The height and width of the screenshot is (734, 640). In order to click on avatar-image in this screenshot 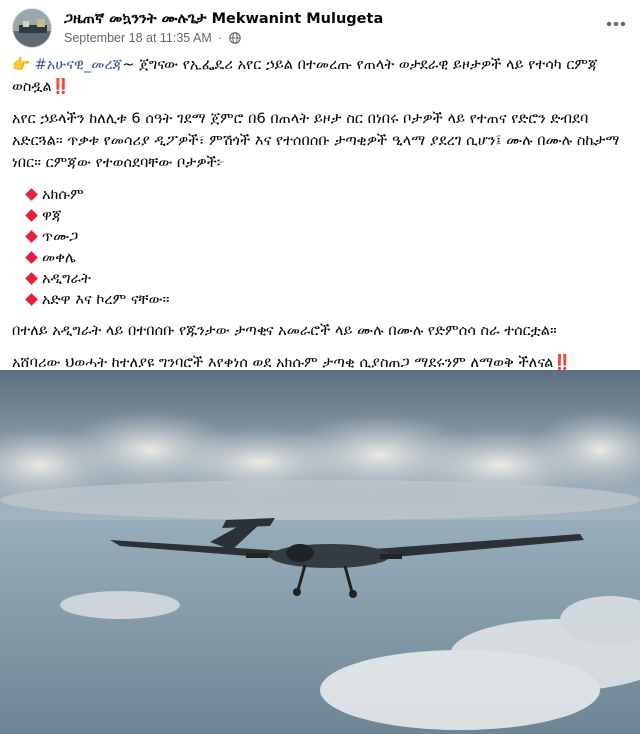, I will do `click(32, 28)`.